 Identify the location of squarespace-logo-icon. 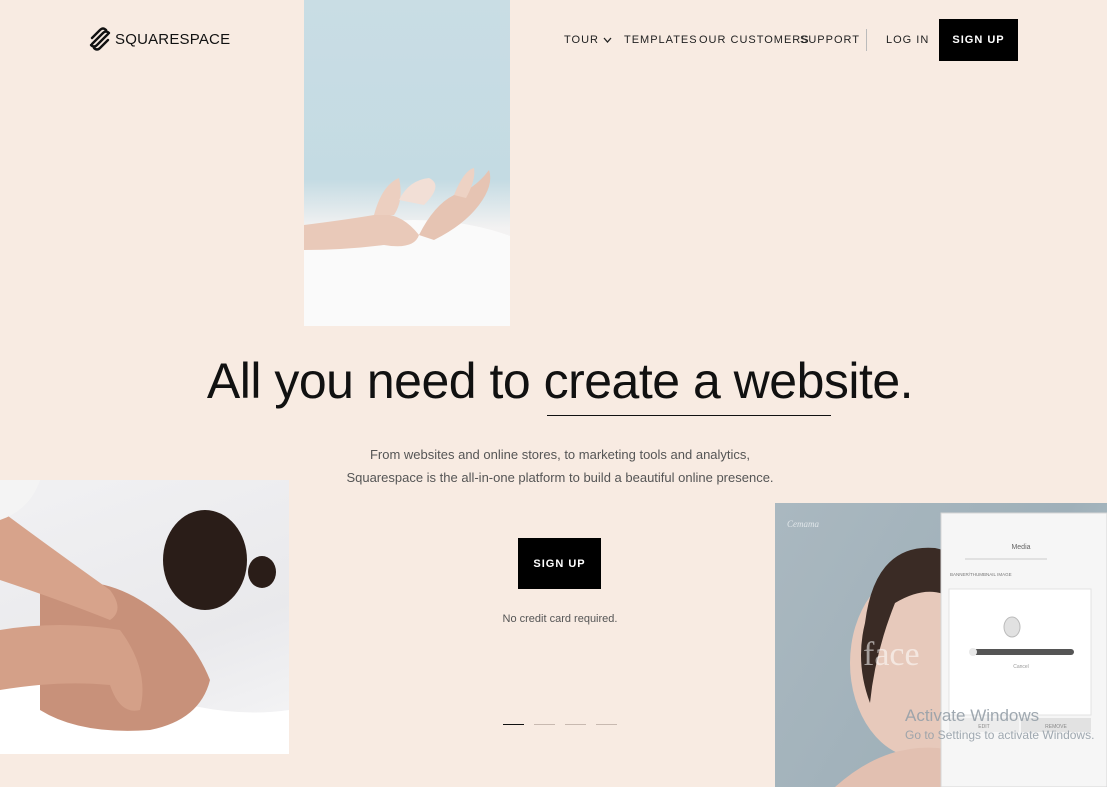
(100, 39).